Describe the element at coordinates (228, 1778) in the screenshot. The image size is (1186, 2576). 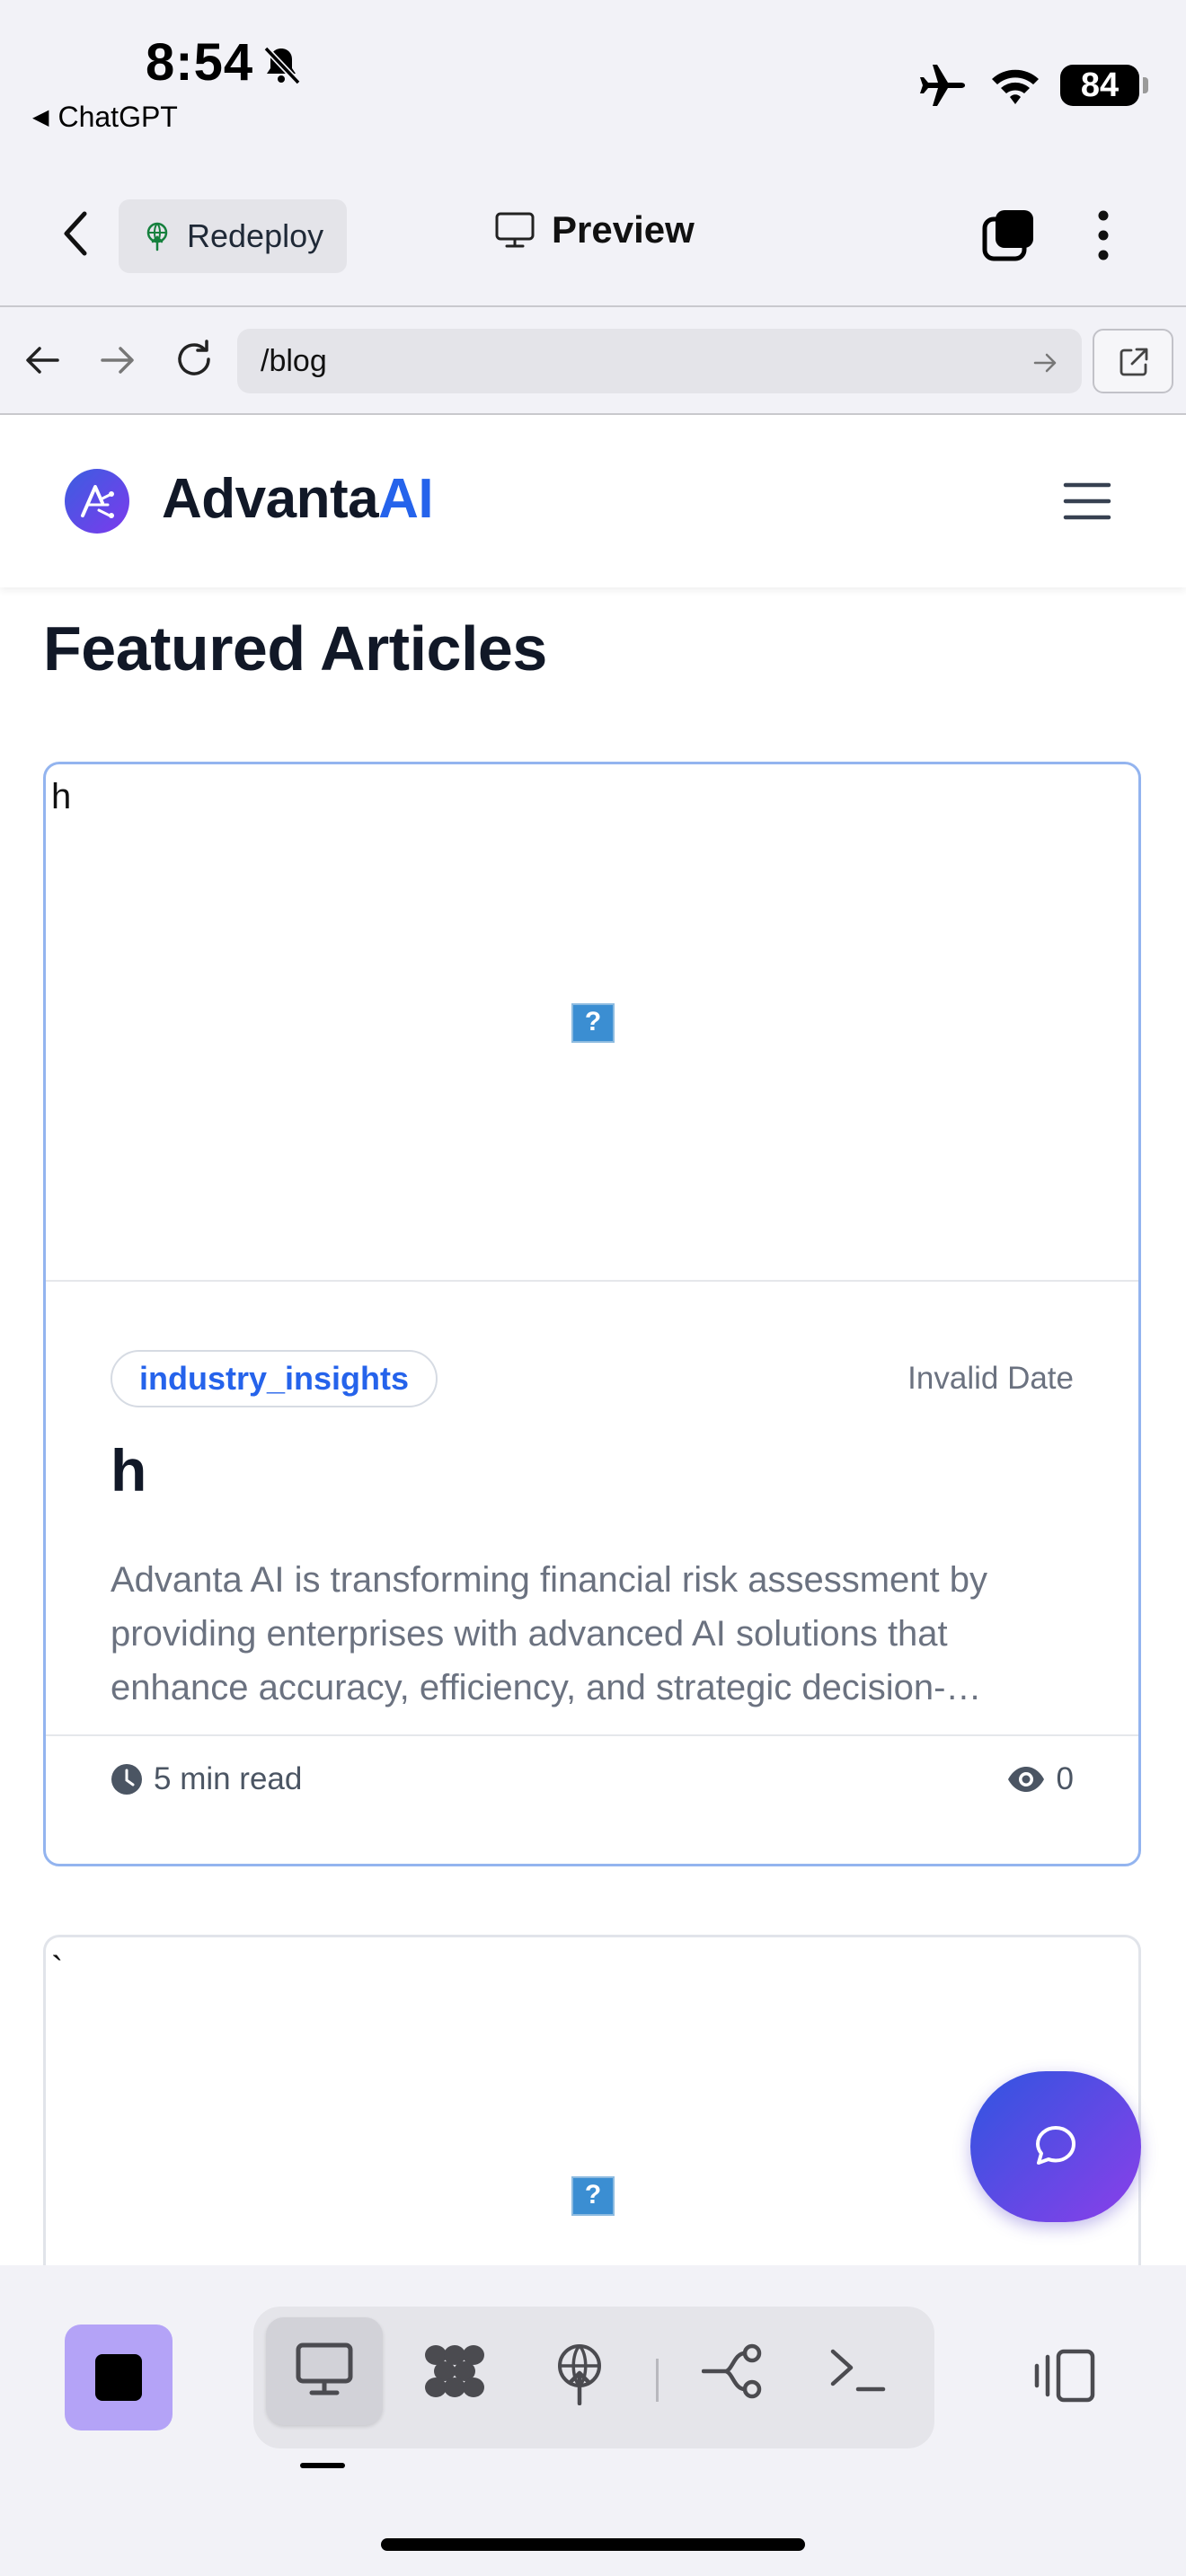
I see `read-time-label: 5 min read` at that location.